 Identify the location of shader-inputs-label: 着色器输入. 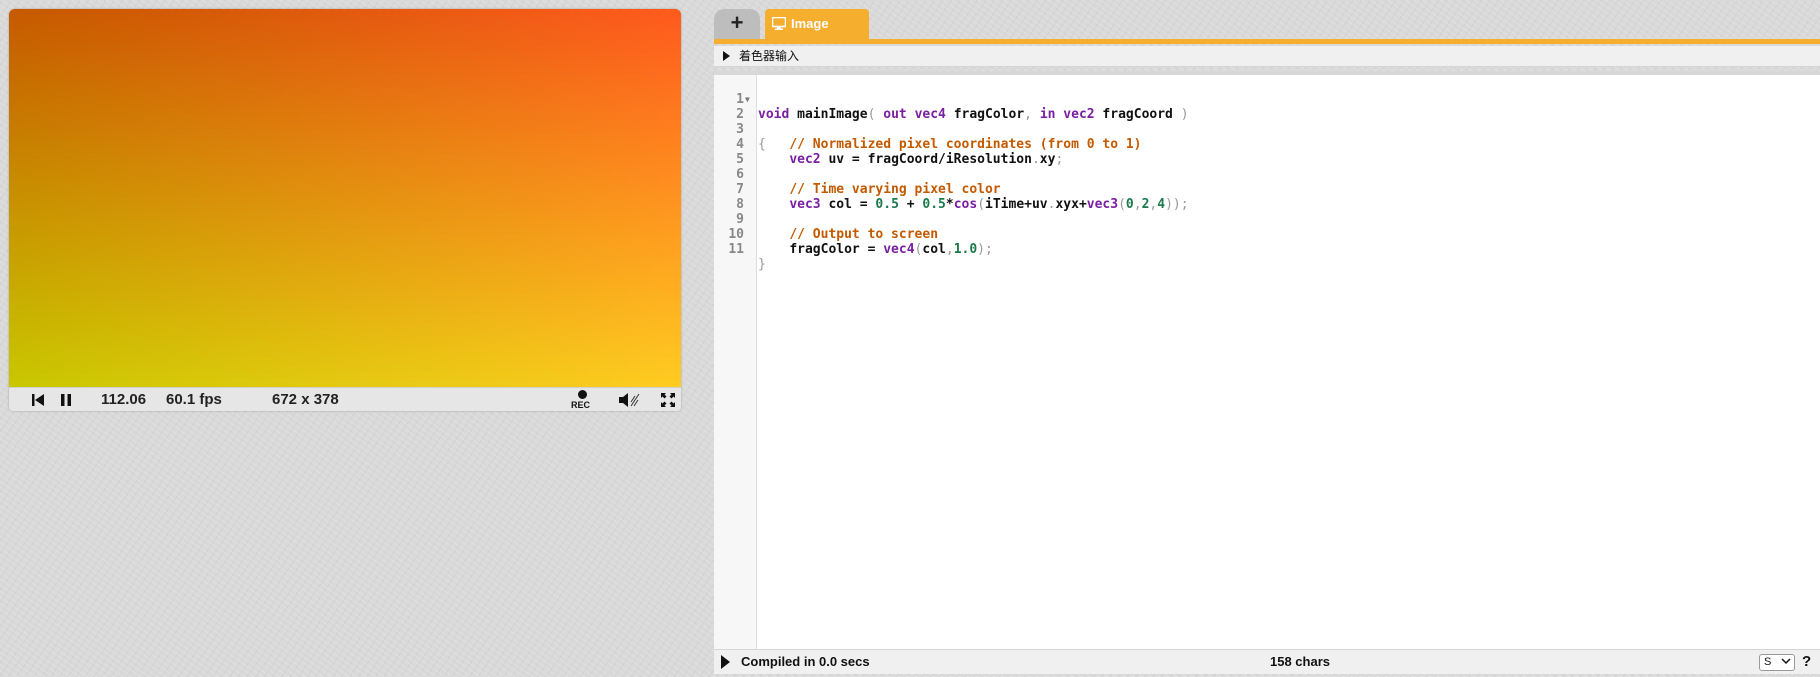
(769, 56).